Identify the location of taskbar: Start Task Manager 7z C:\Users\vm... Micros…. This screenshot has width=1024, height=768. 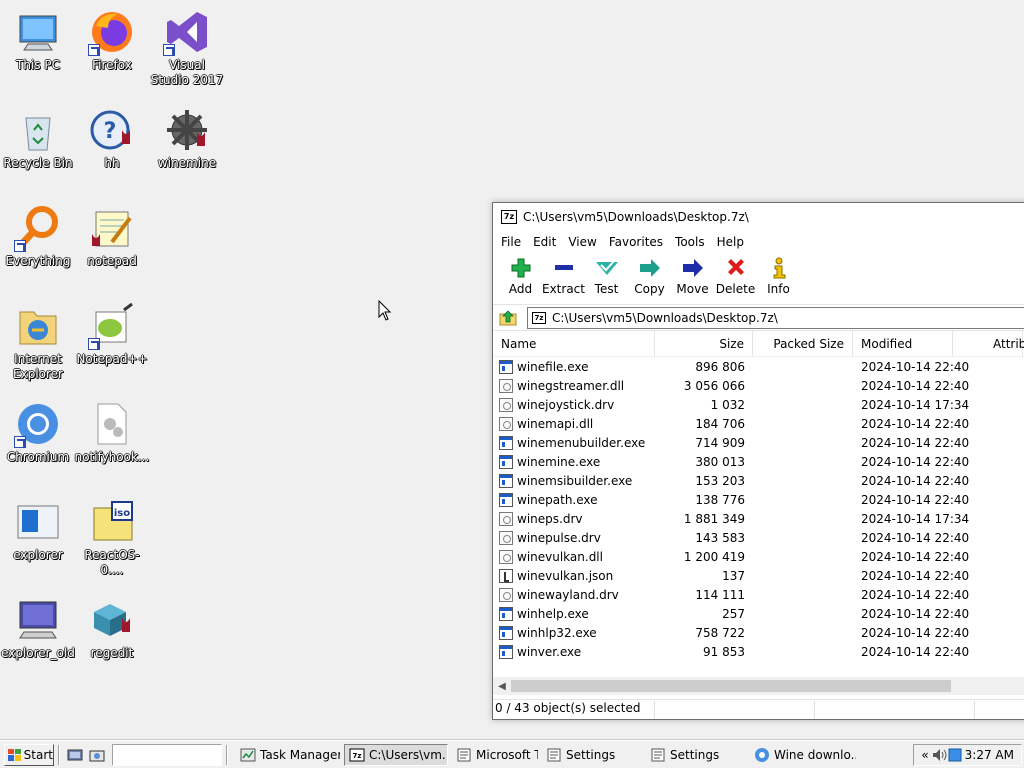
(512, 754).